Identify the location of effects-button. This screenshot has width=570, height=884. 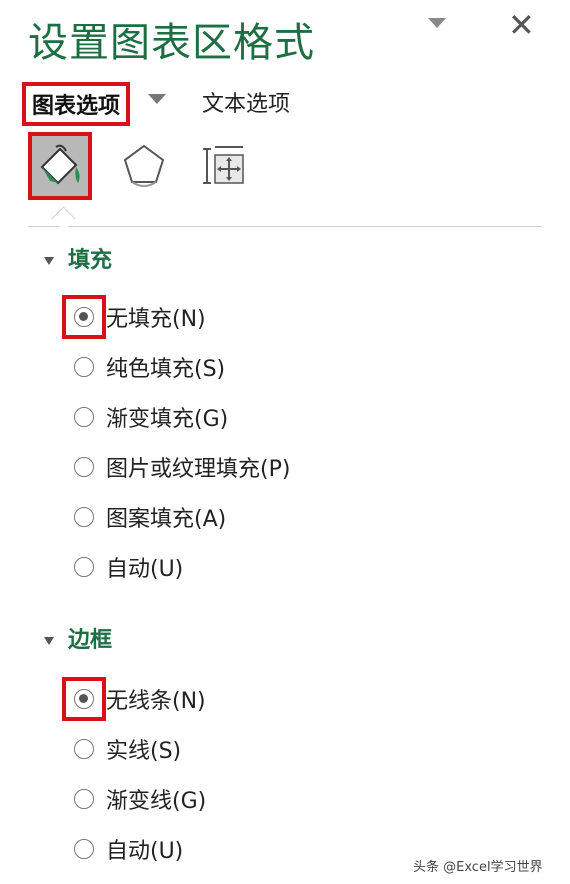
(144, 166).